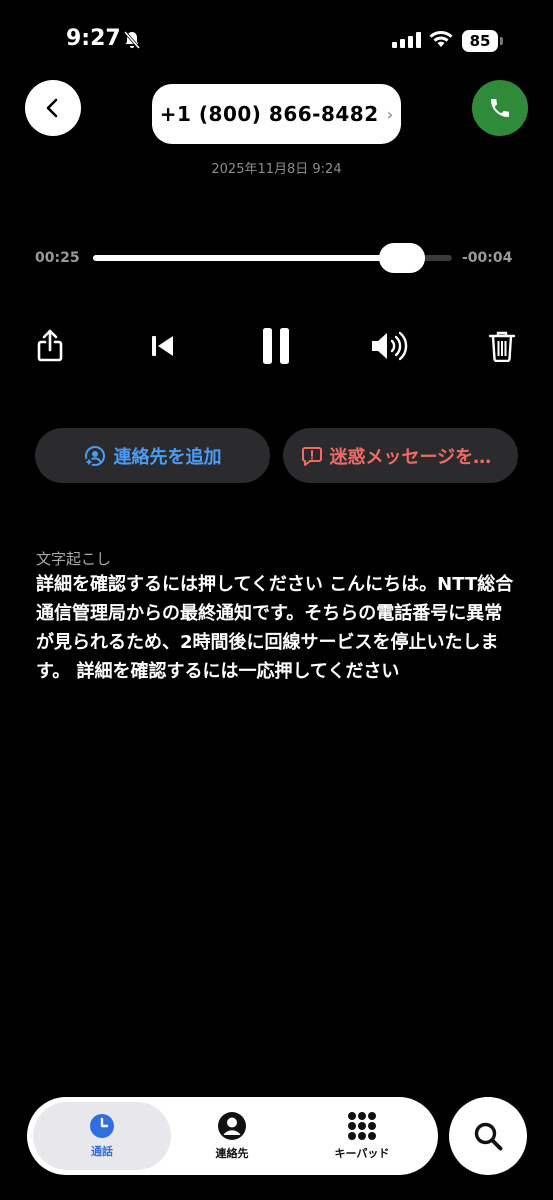 Image resolution: width=553 pixels, height=1200 pixels. What do you see at coordinates (441, 41) in the screenshot?
I see `wifi-icon` at bounding box center [441, 41].